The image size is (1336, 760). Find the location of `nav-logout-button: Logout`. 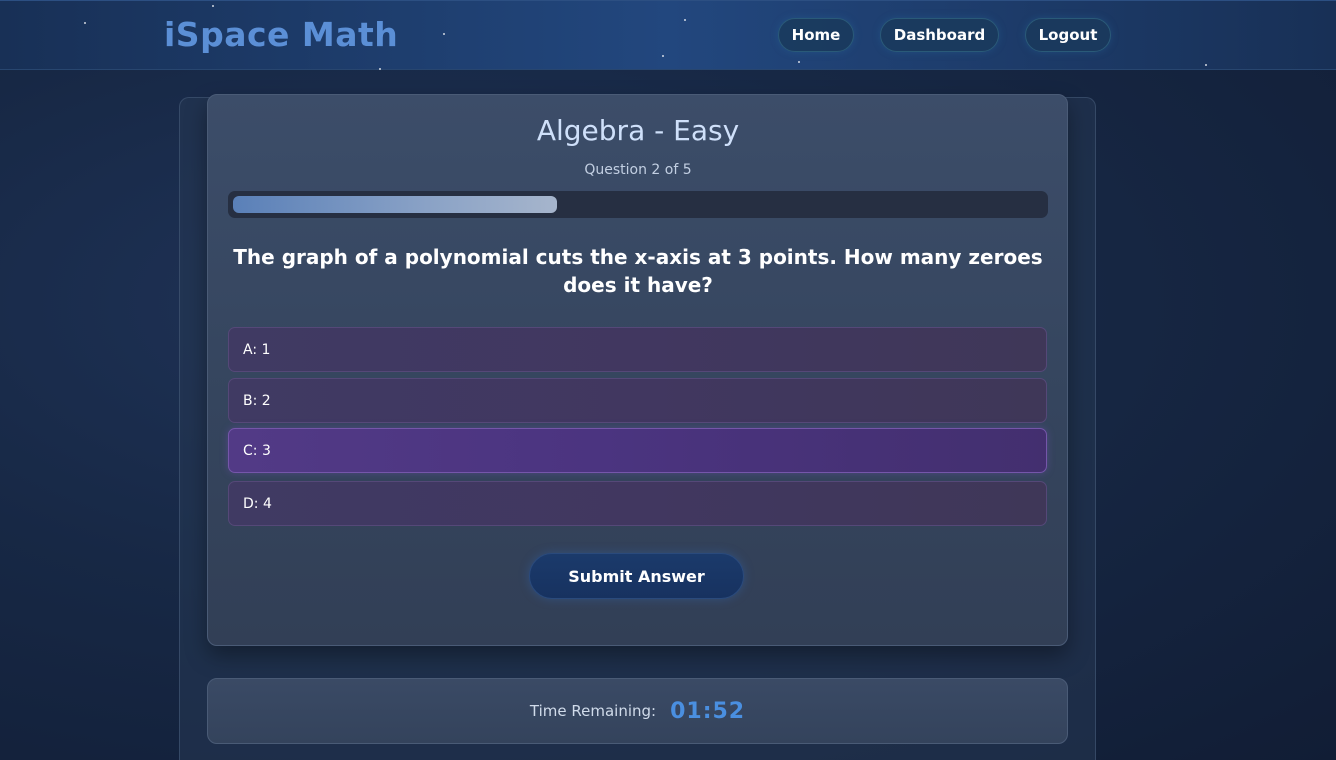

nav-logout-button: Logout is located at coordinates (1068, 35).